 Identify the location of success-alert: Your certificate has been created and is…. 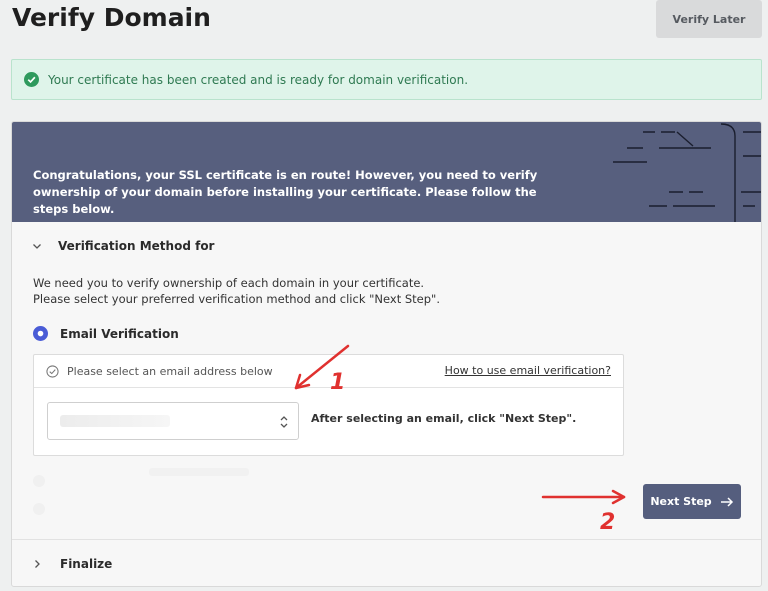
(386, 79).